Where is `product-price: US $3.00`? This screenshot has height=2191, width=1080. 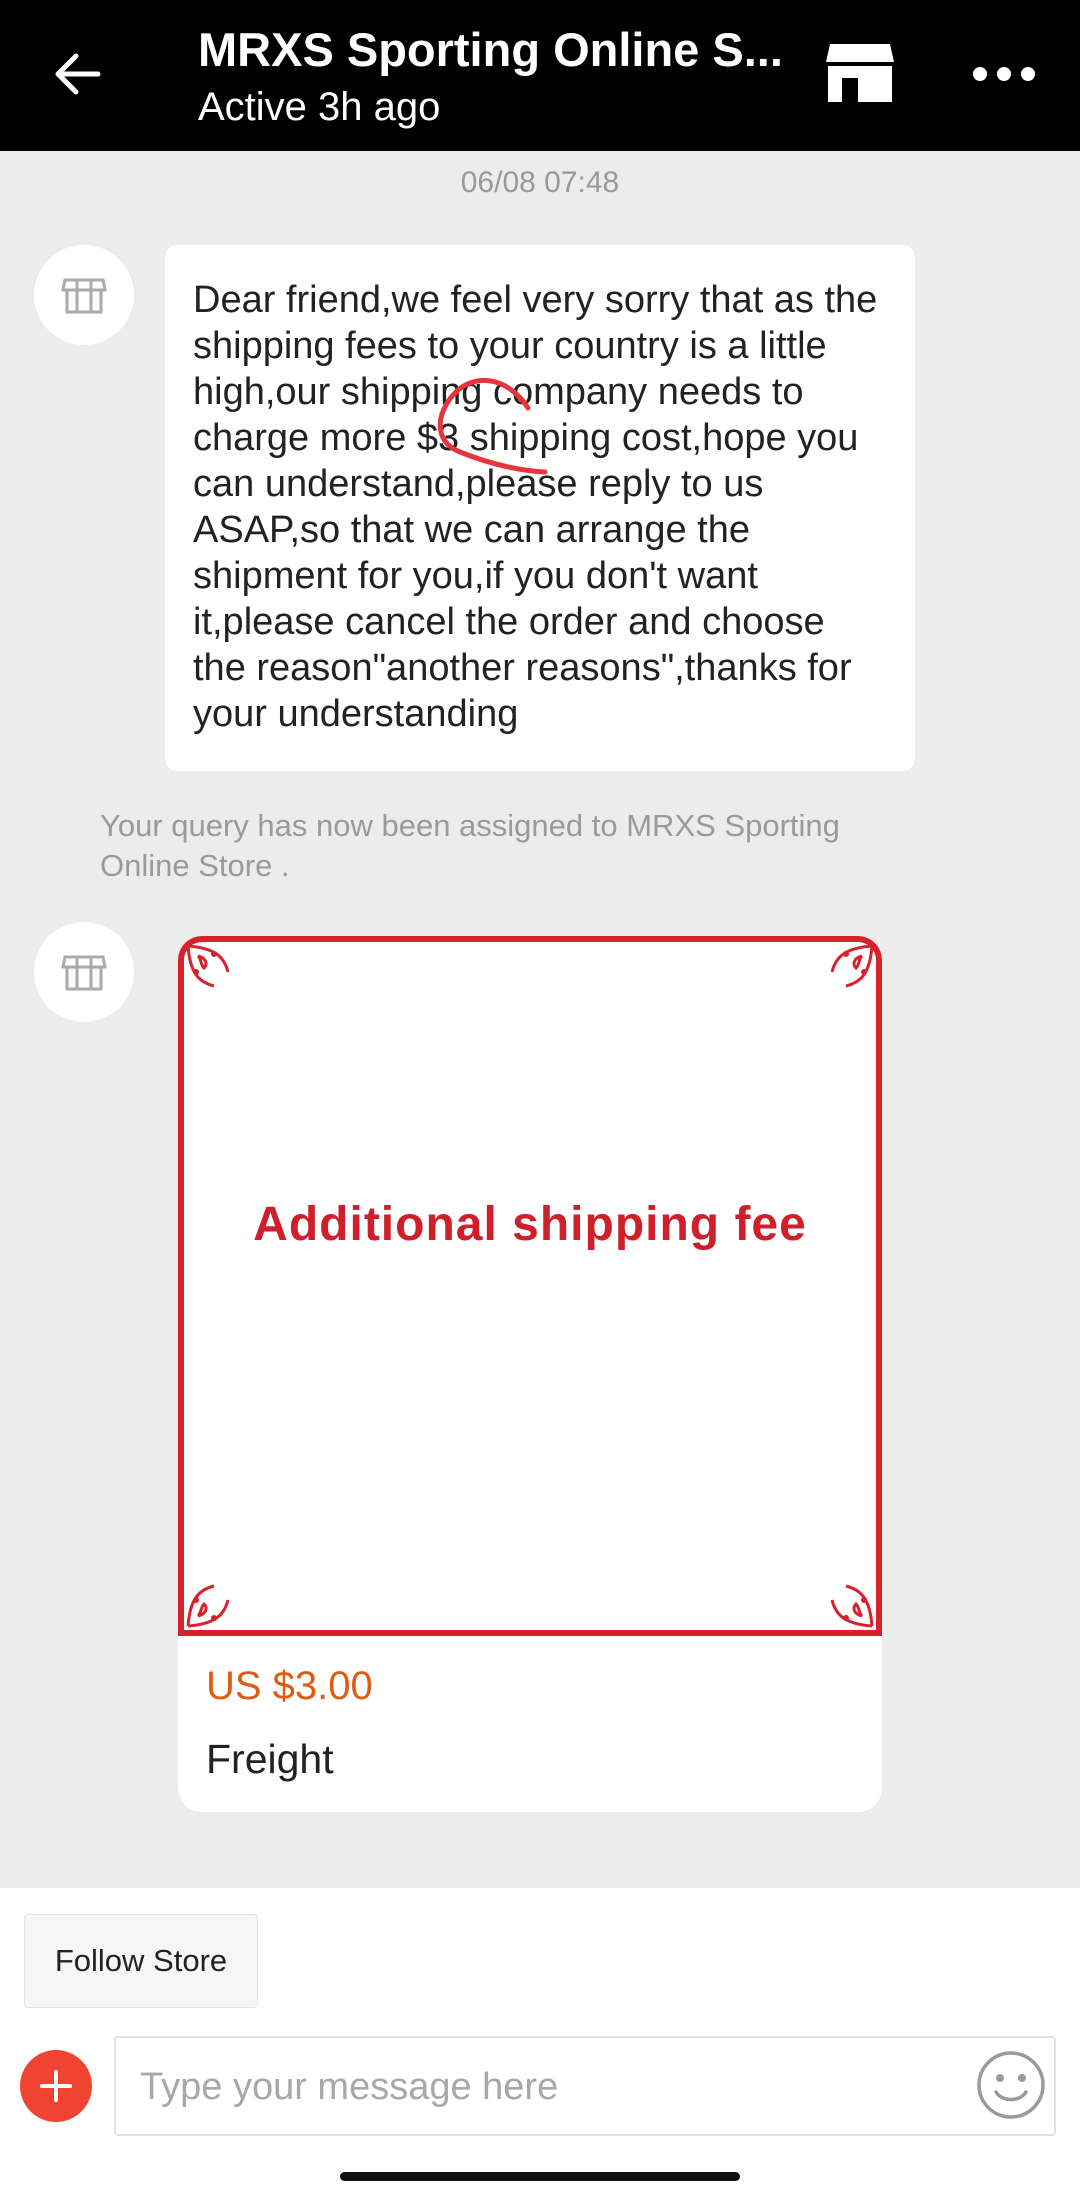
product-price: US $3.00 is located at coordinates (289, 1686).